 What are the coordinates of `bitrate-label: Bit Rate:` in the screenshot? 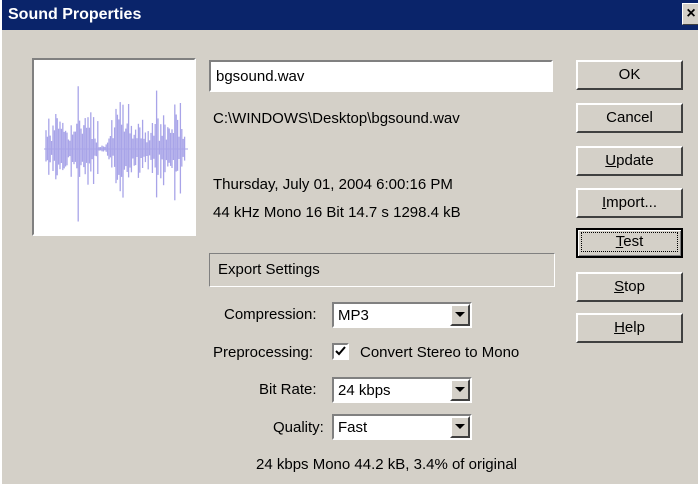 It's located at (288, 389).